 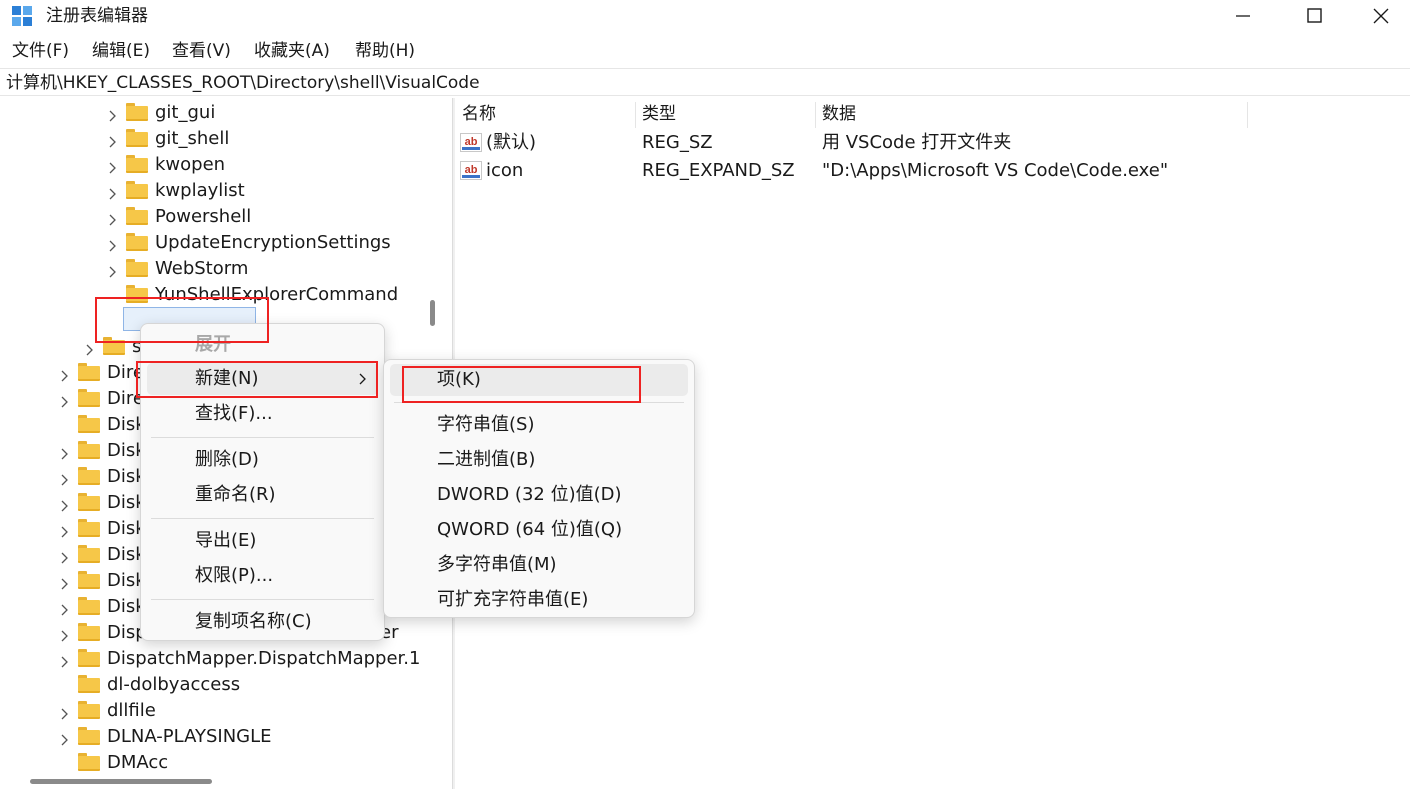 I want to click on menu-favorites: 收藏夹(A), so click(x=292, y=51).